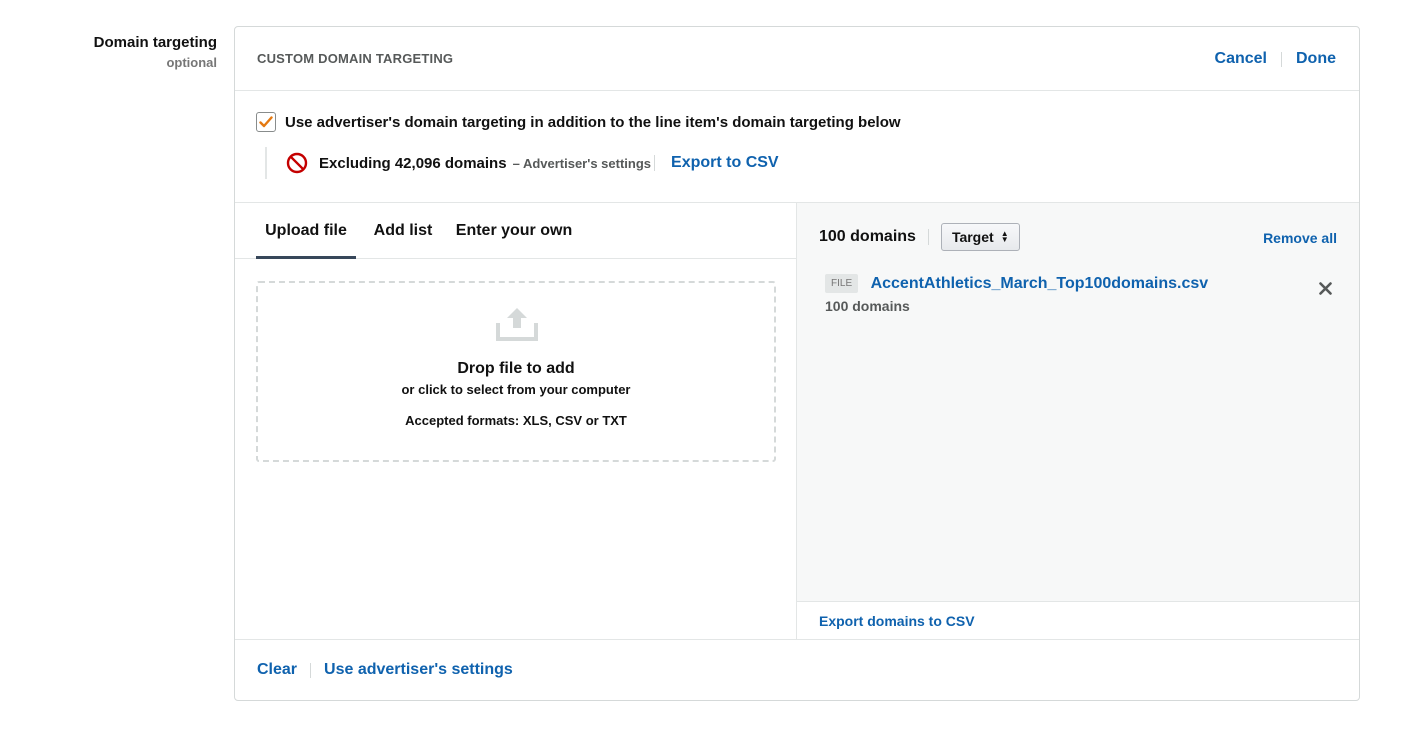  Describe the element at coordinates (418, 670) in the screenshot. I see `use-advertiser-settings-button: Use advertiser's settings` at that location.